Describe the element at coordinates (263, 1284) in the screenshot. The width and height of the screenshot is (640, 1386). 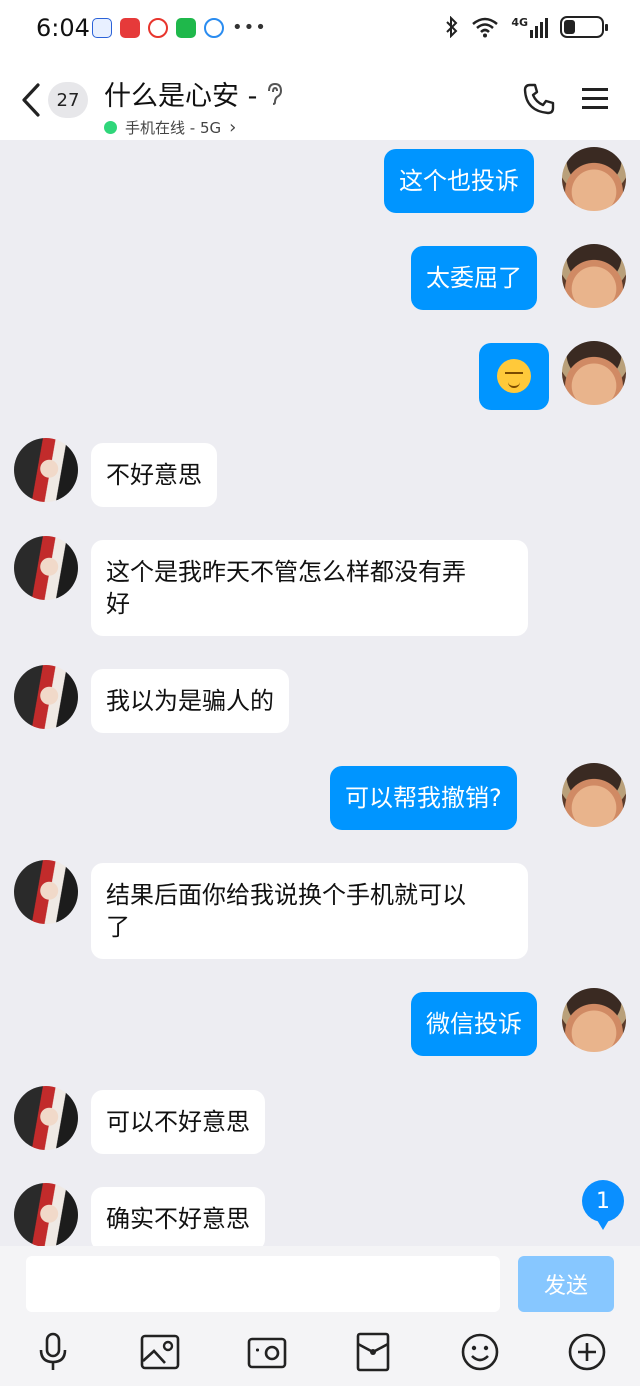
I see `message-input` at that location.